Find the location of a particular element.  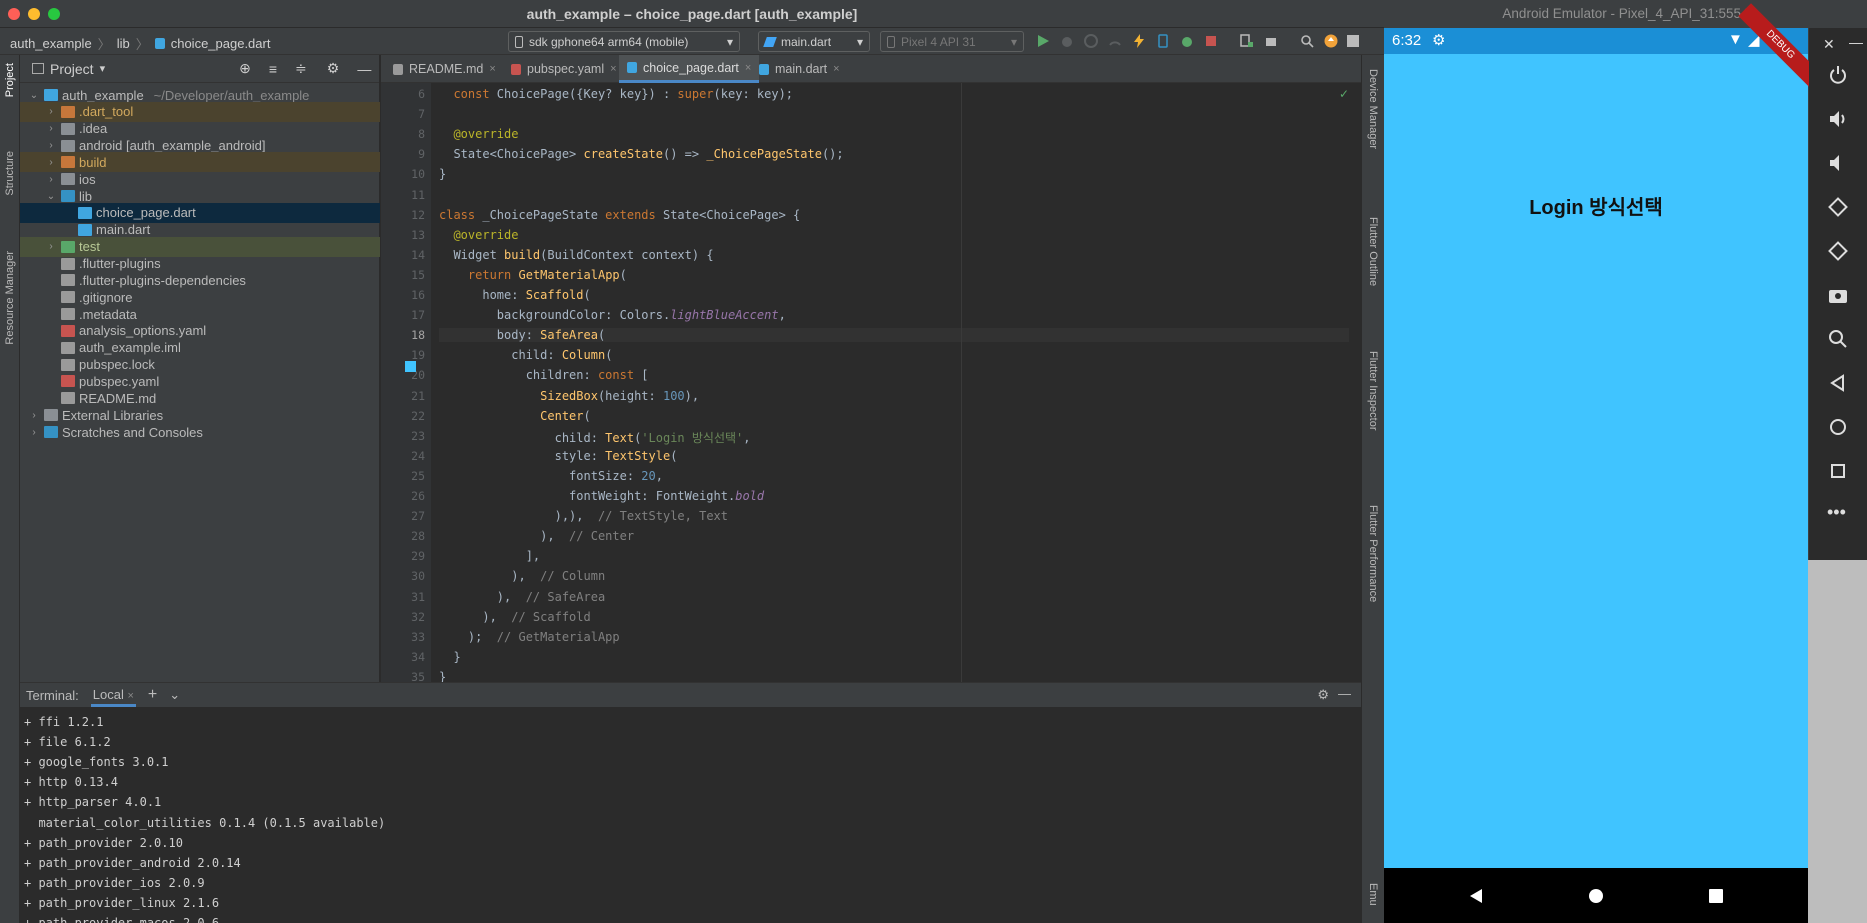

device-selector: sdk gphone64 arm64 (mobile) ▾ is located at coordinates (624, 41).